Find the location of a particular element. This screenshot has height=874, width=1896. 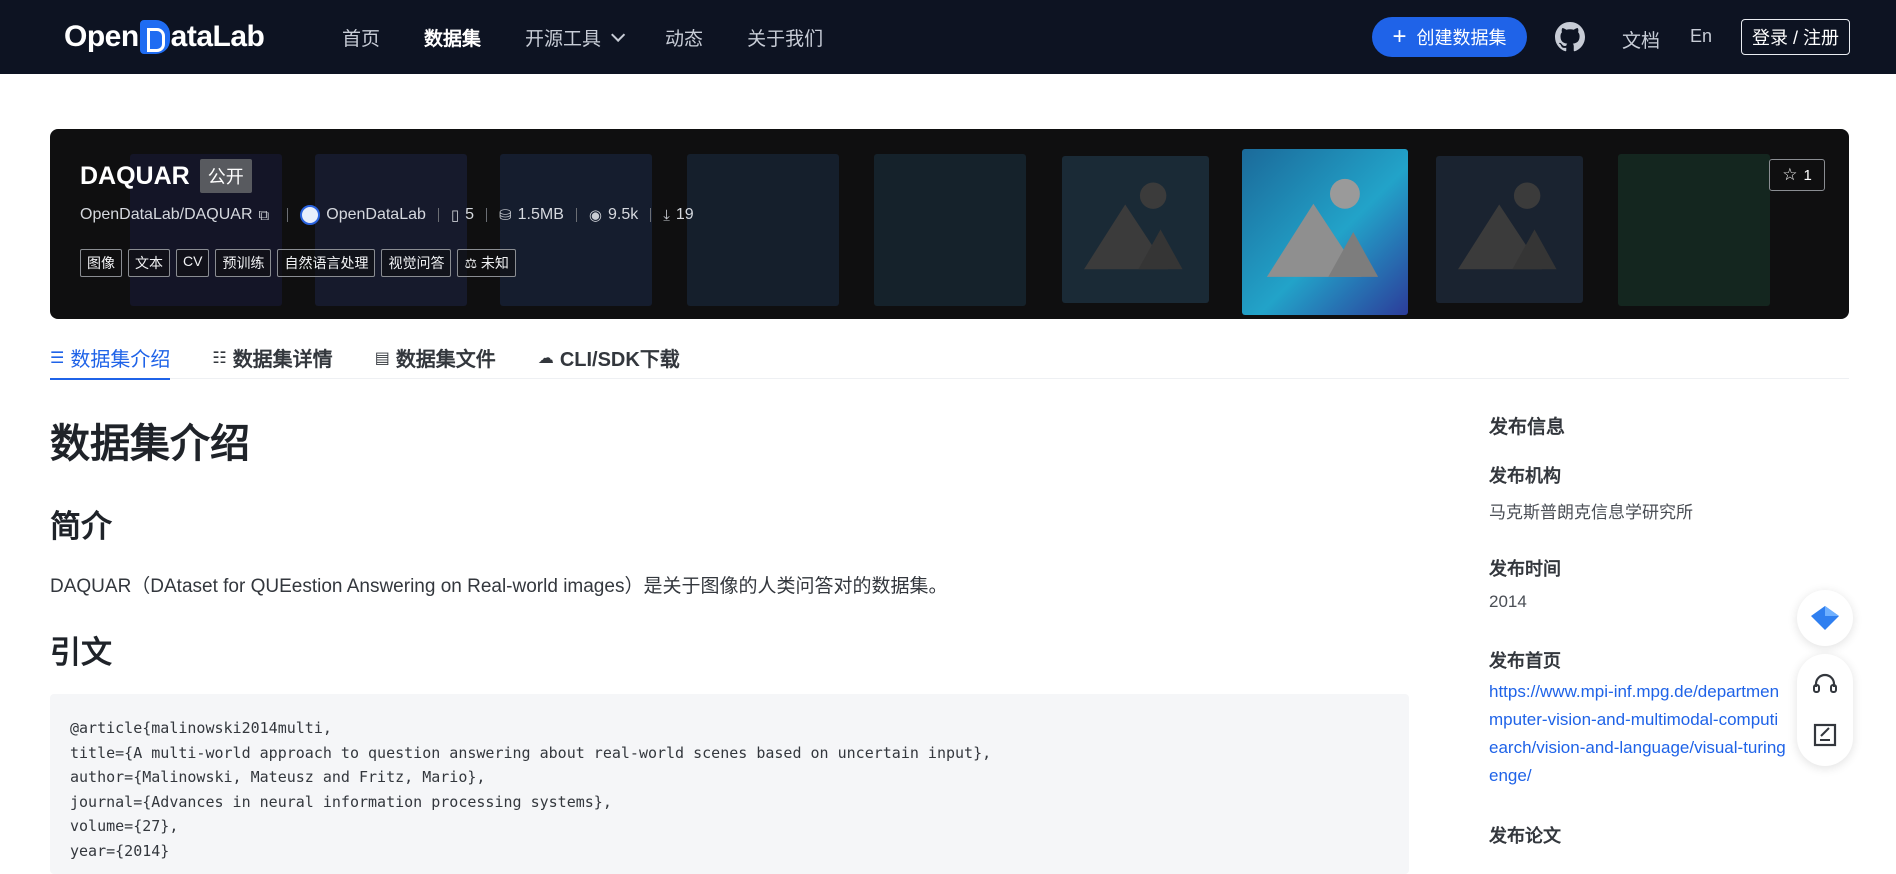

tab-intro-label: 数据集介绍 is located at coordinates (120, 360).